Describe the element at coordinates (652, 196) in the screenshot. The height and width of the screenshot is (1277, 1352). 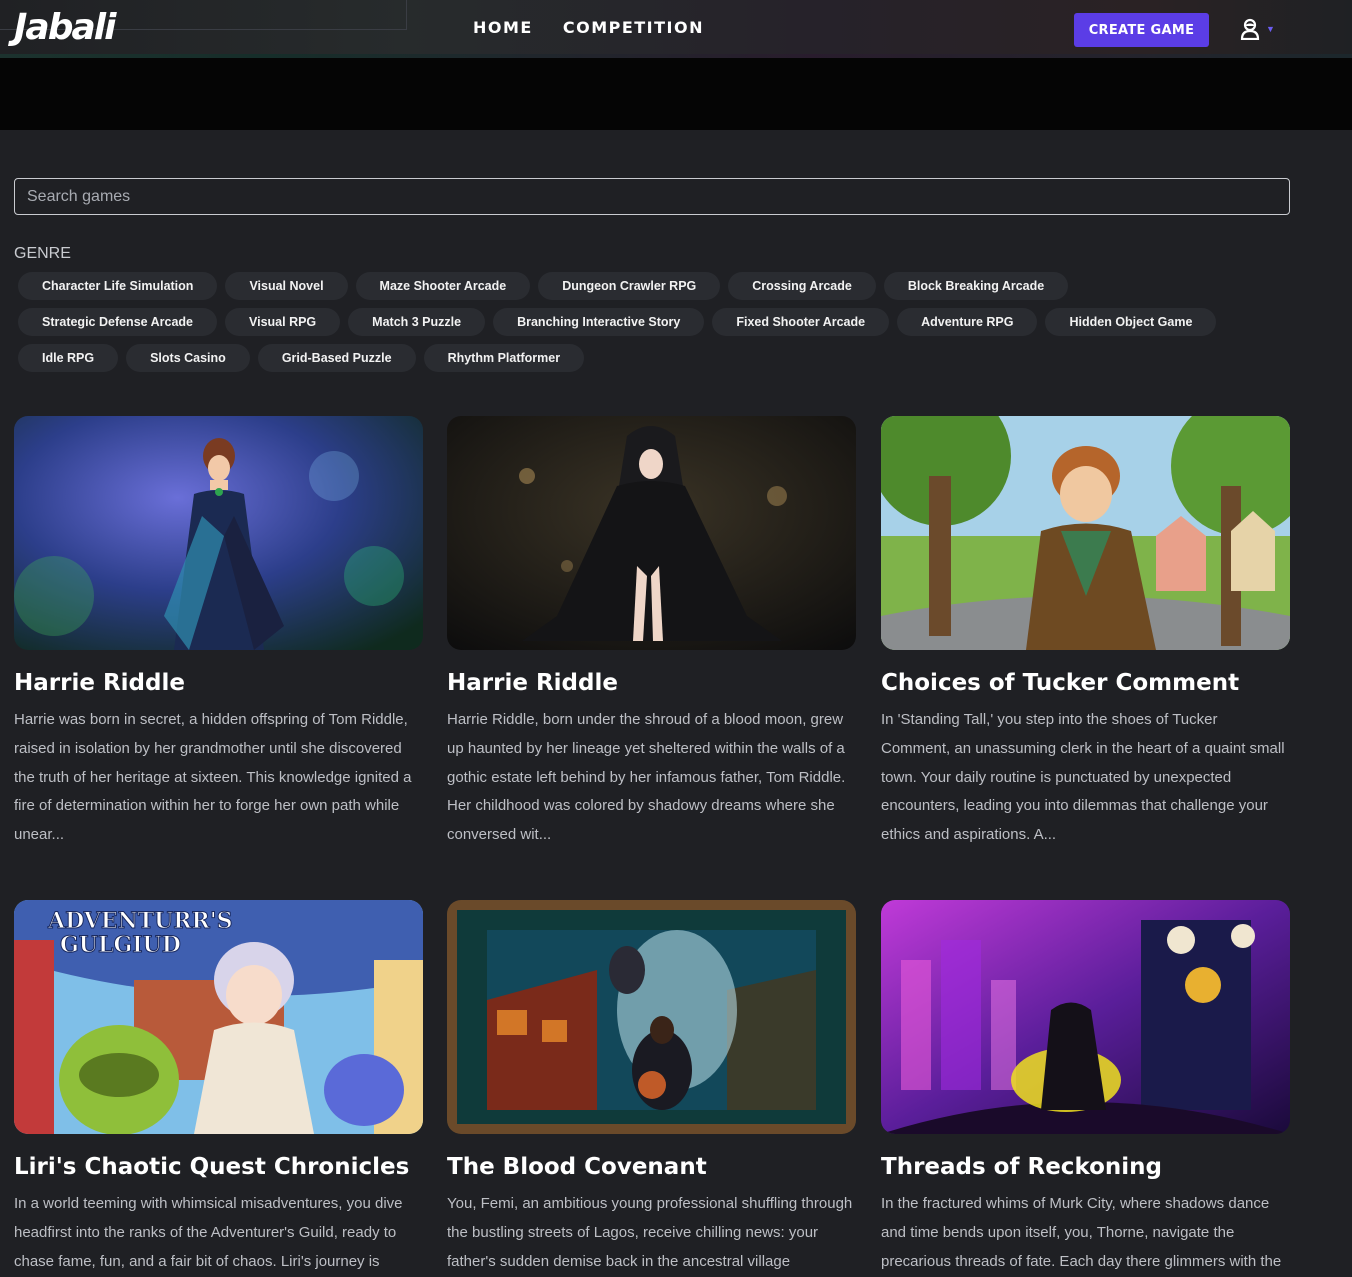
I see `search-input` at that location.